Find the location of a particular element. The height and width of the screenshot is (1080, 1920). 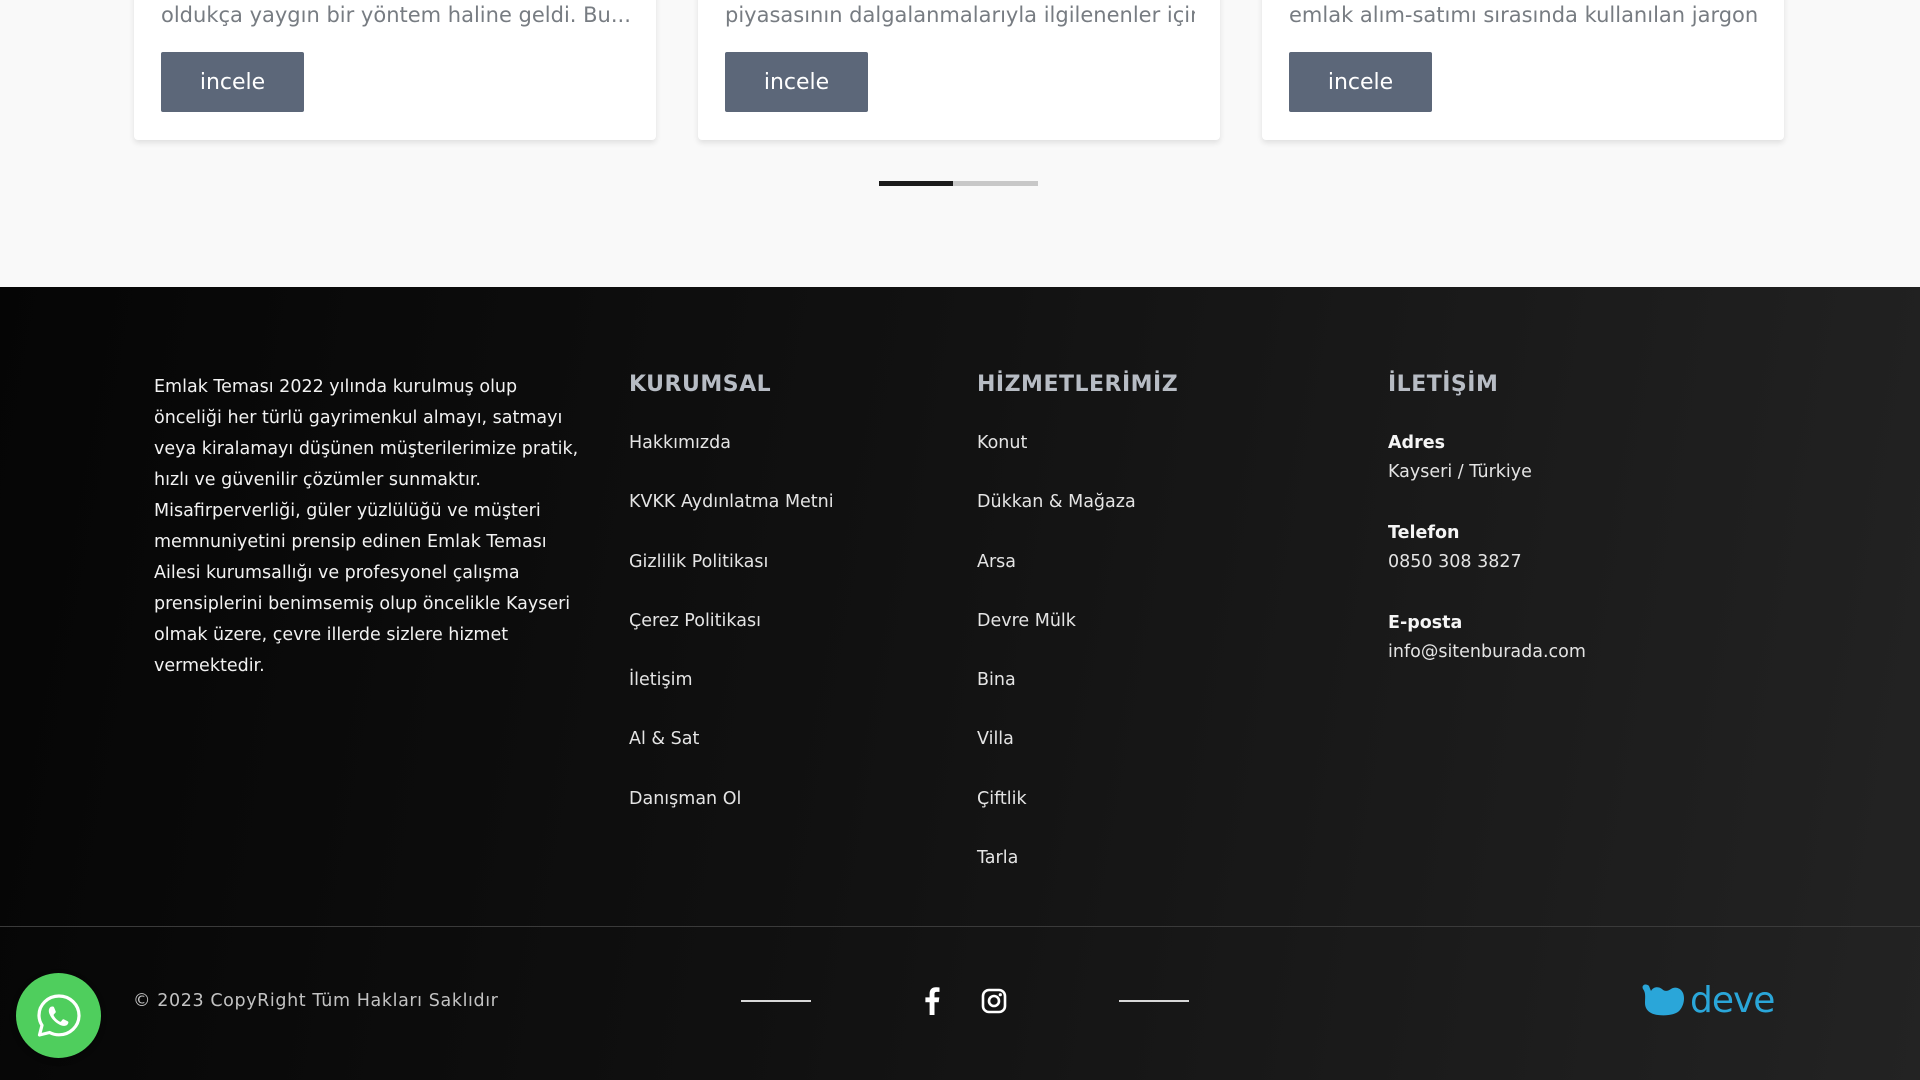

footer-link-danisman-ol: Danışman Ol is located at coordinates (685, 799).